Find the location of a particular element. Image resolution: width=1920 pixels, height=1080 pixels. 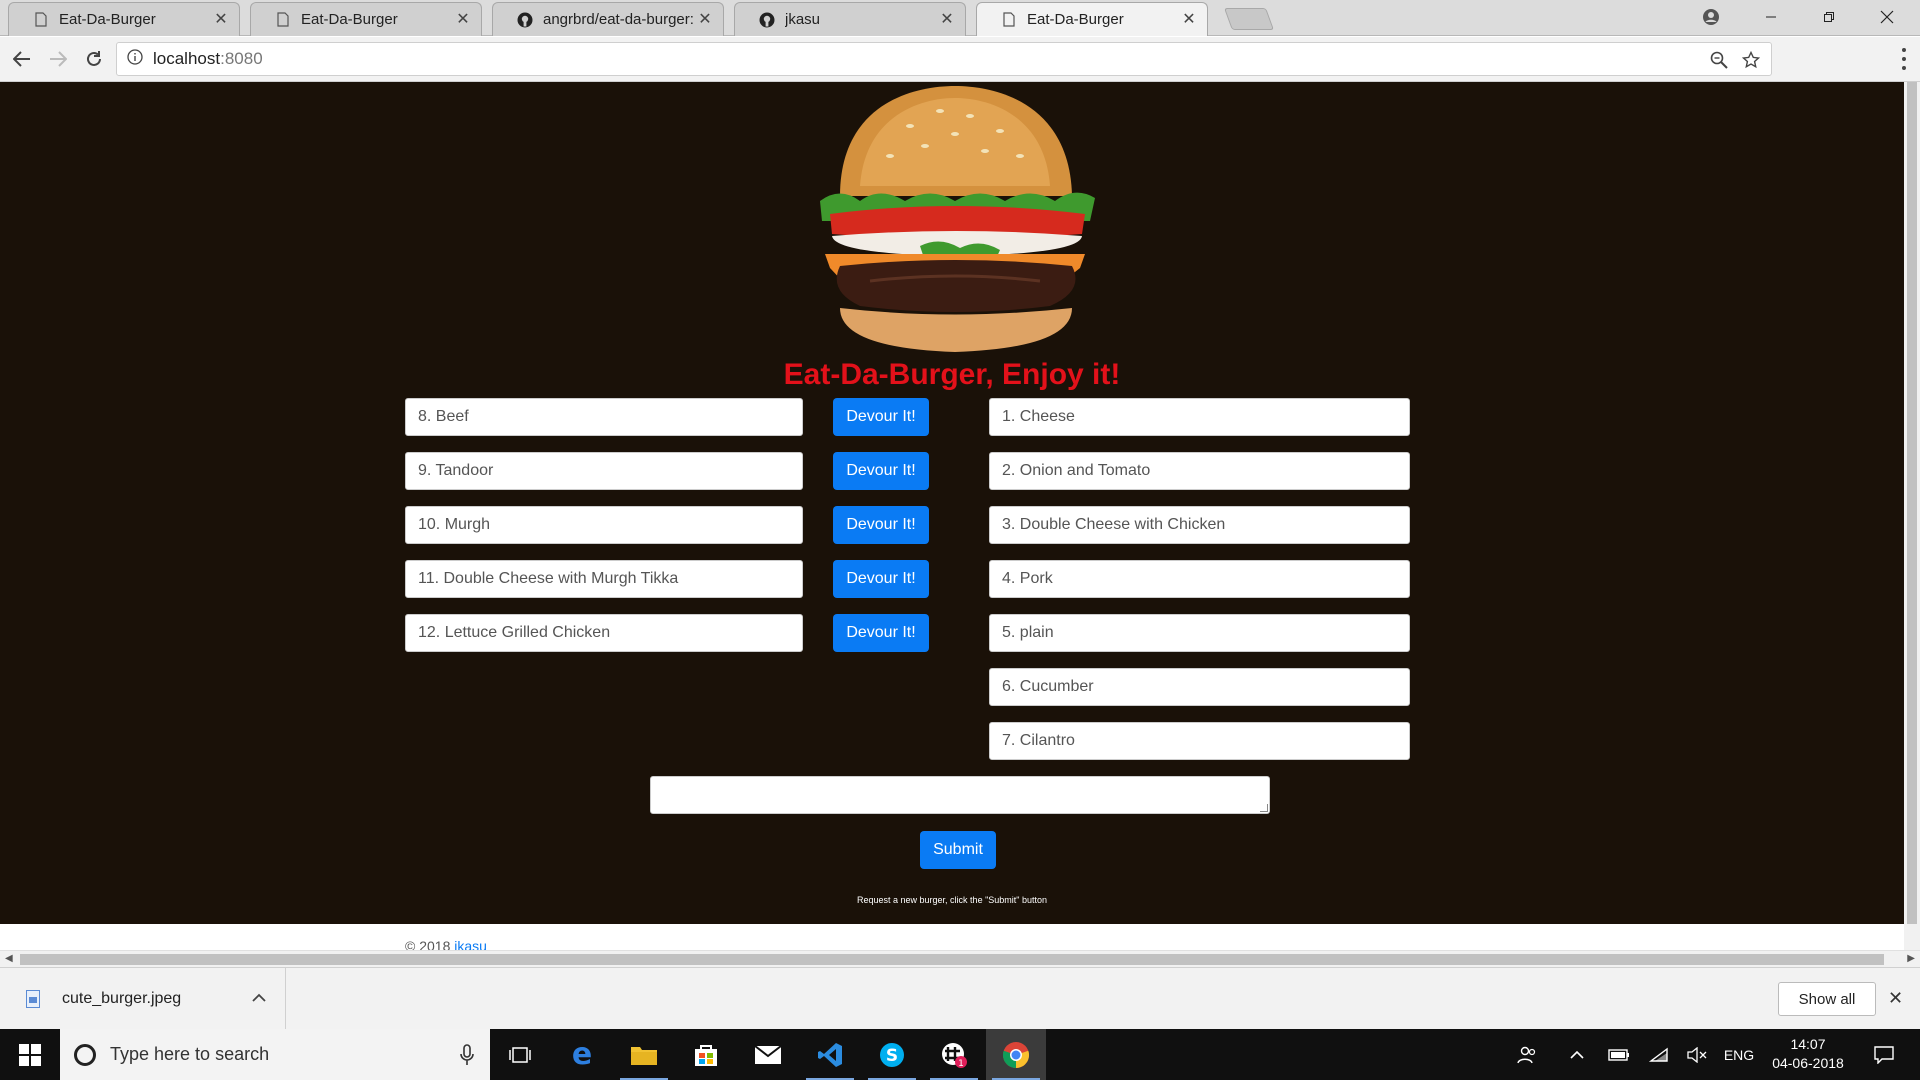

menu-kebab-icon is located at coordinates (1904, 59).